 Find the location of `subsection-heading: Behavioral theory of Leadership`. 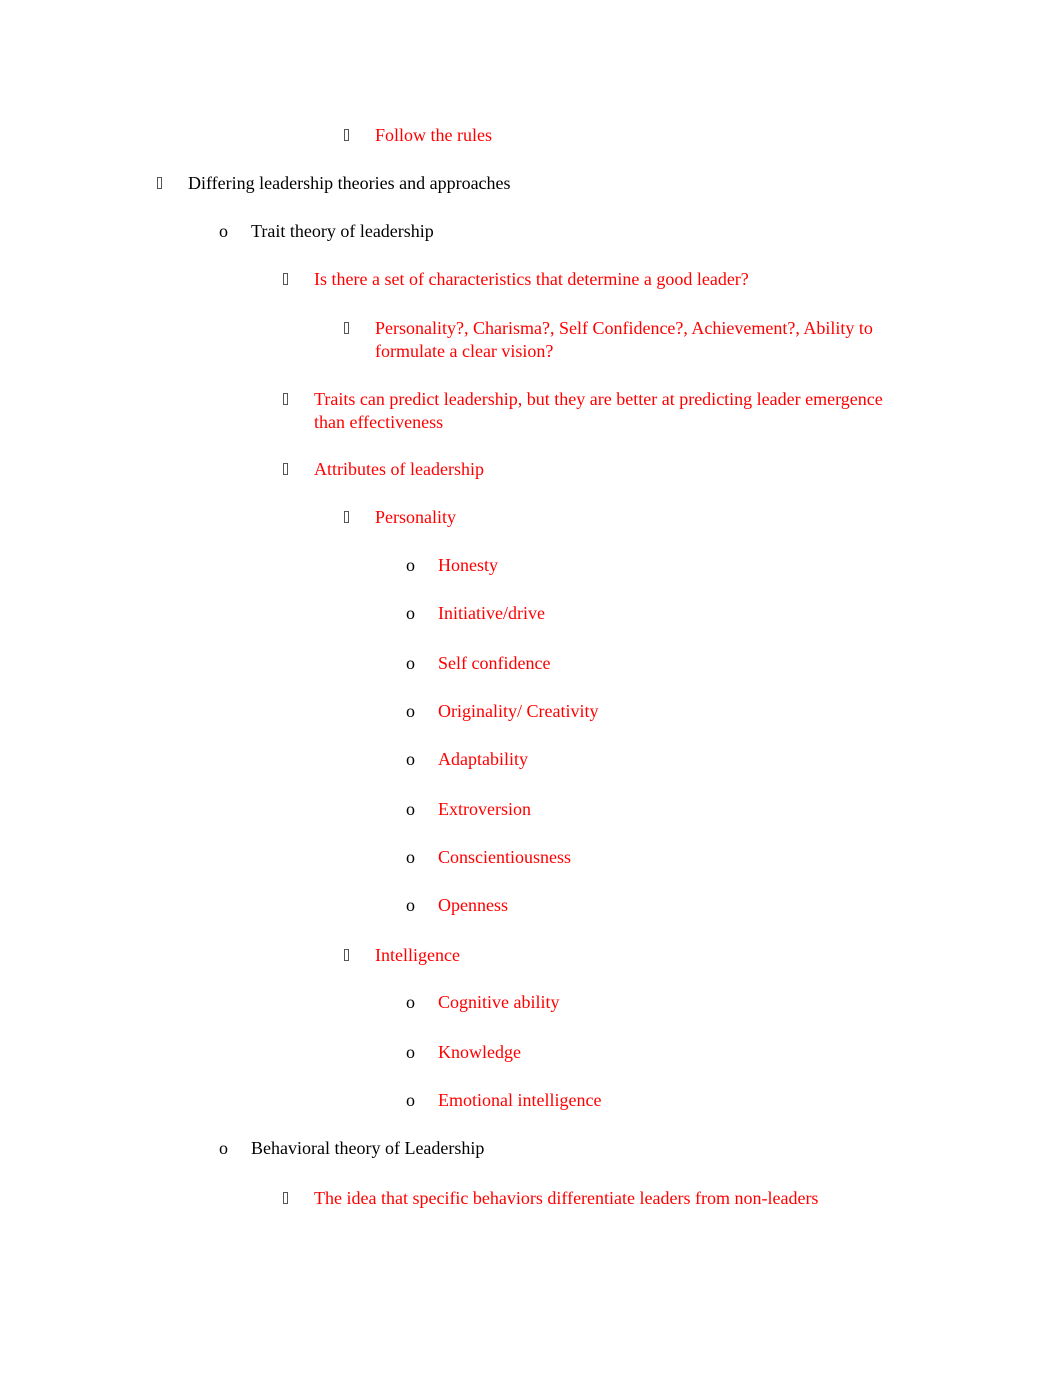

subsection-heading: Behavioral theory of Leadership is located at coordinates (368, 1148).